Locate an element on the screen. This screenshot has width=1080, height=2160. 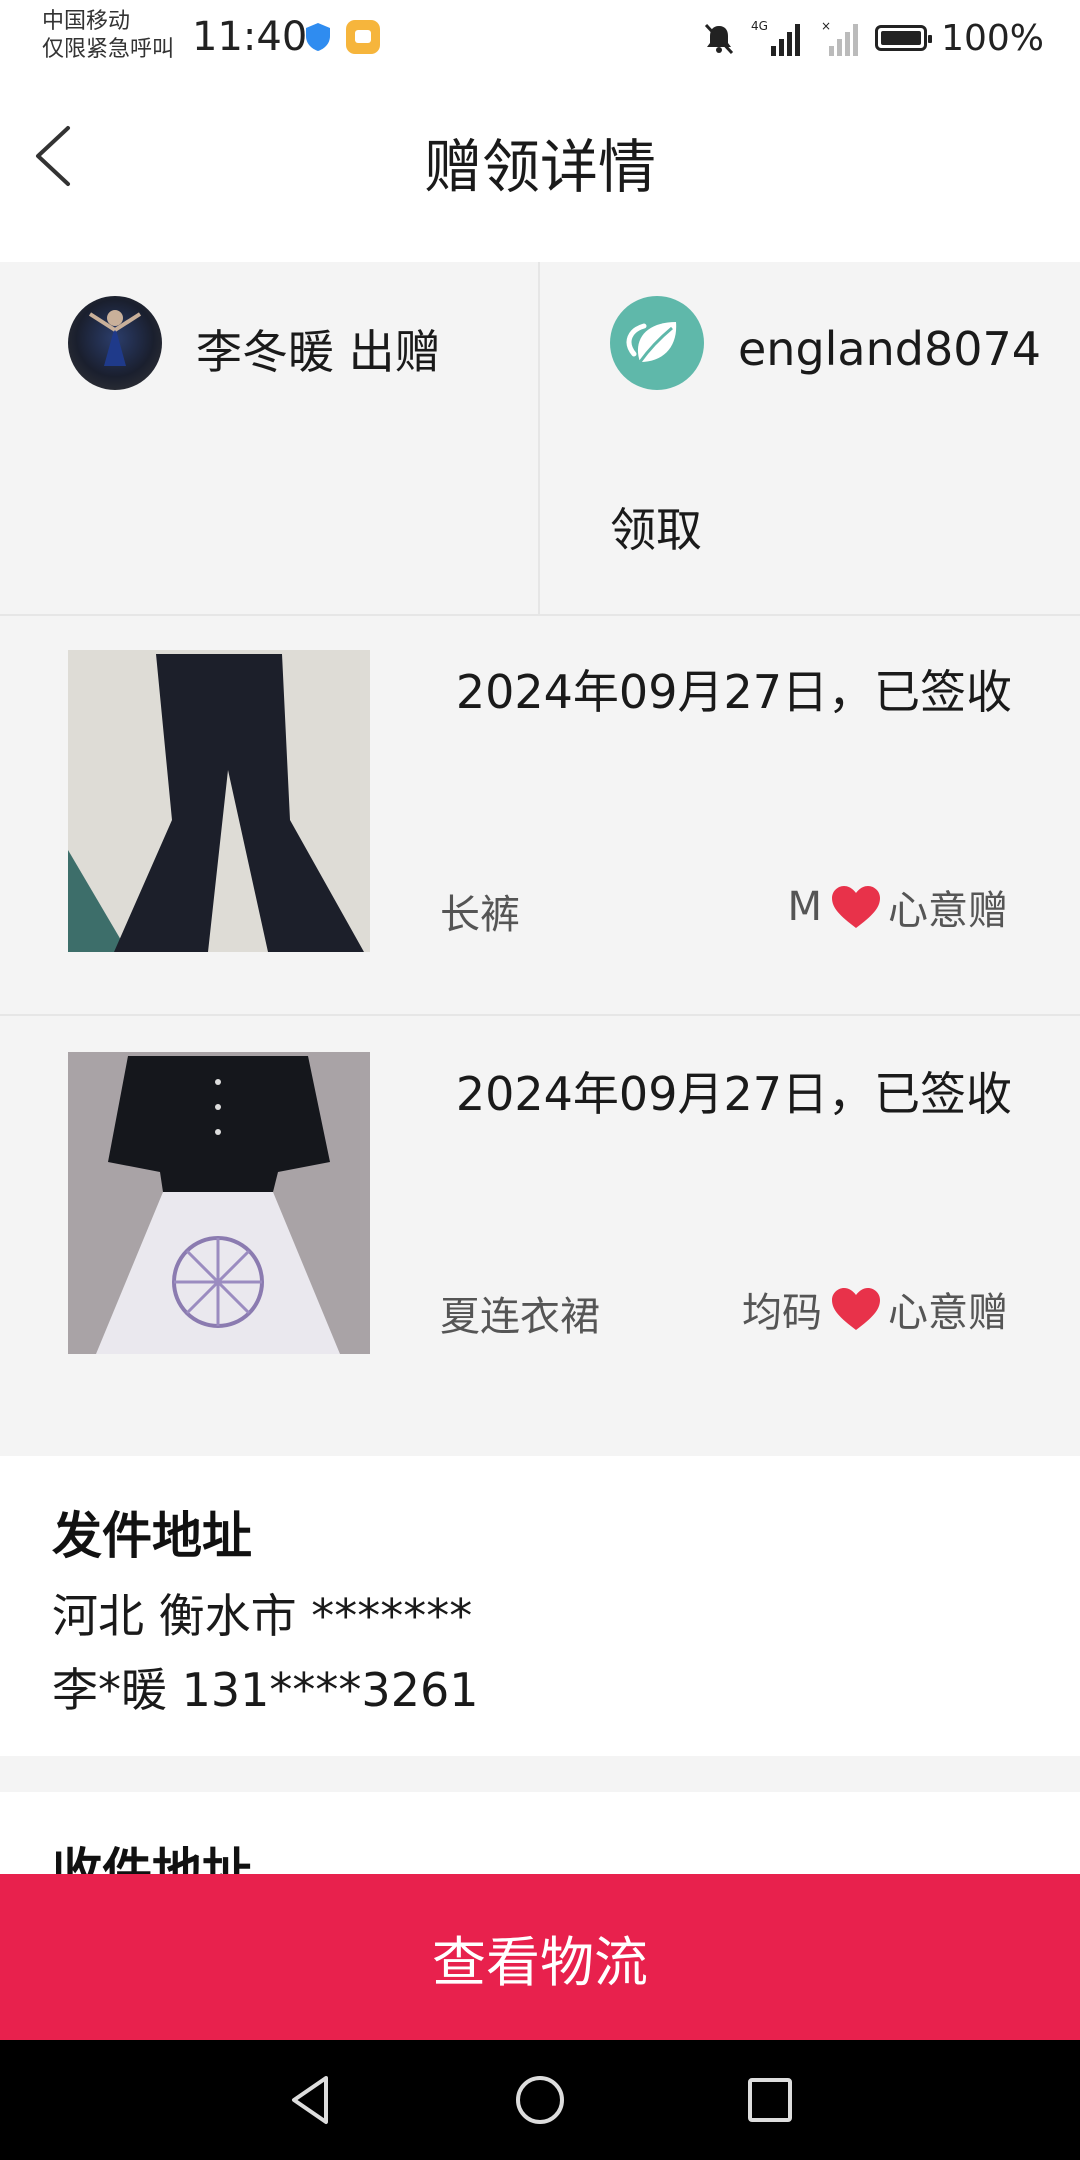
item-name: 长裤 is located at coordinates (480, 915).